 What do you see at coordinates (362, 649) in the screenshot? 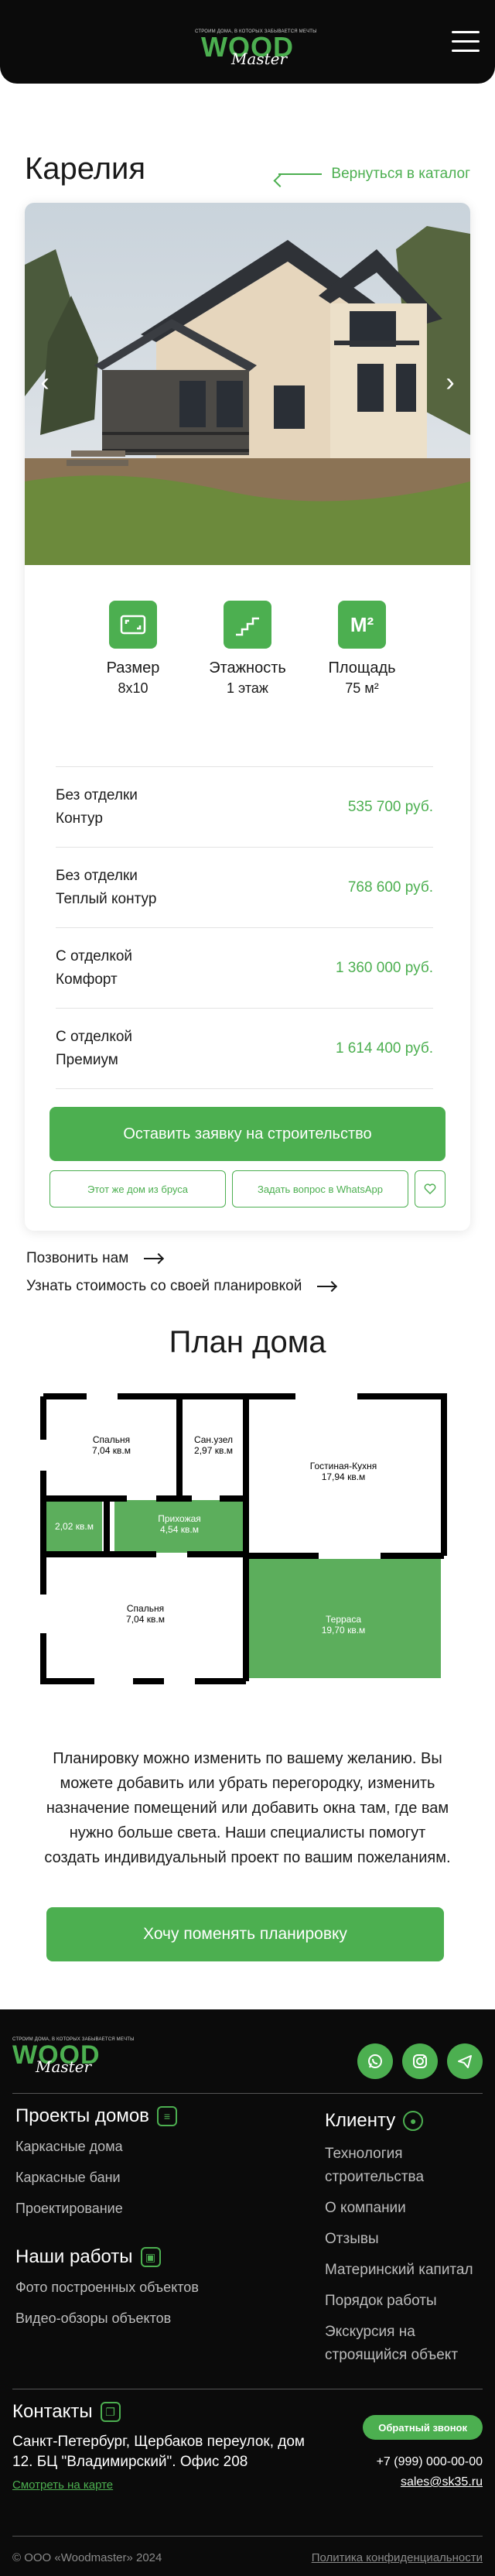
I see `spec-area: М² Площадь 75 м²` at bounding box center [362, 649].